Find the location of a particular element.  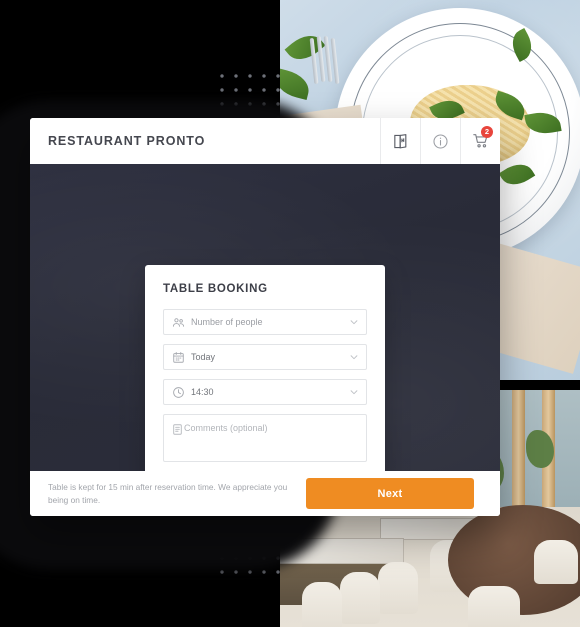

date-select: Today is located at coordinates (265, 357).